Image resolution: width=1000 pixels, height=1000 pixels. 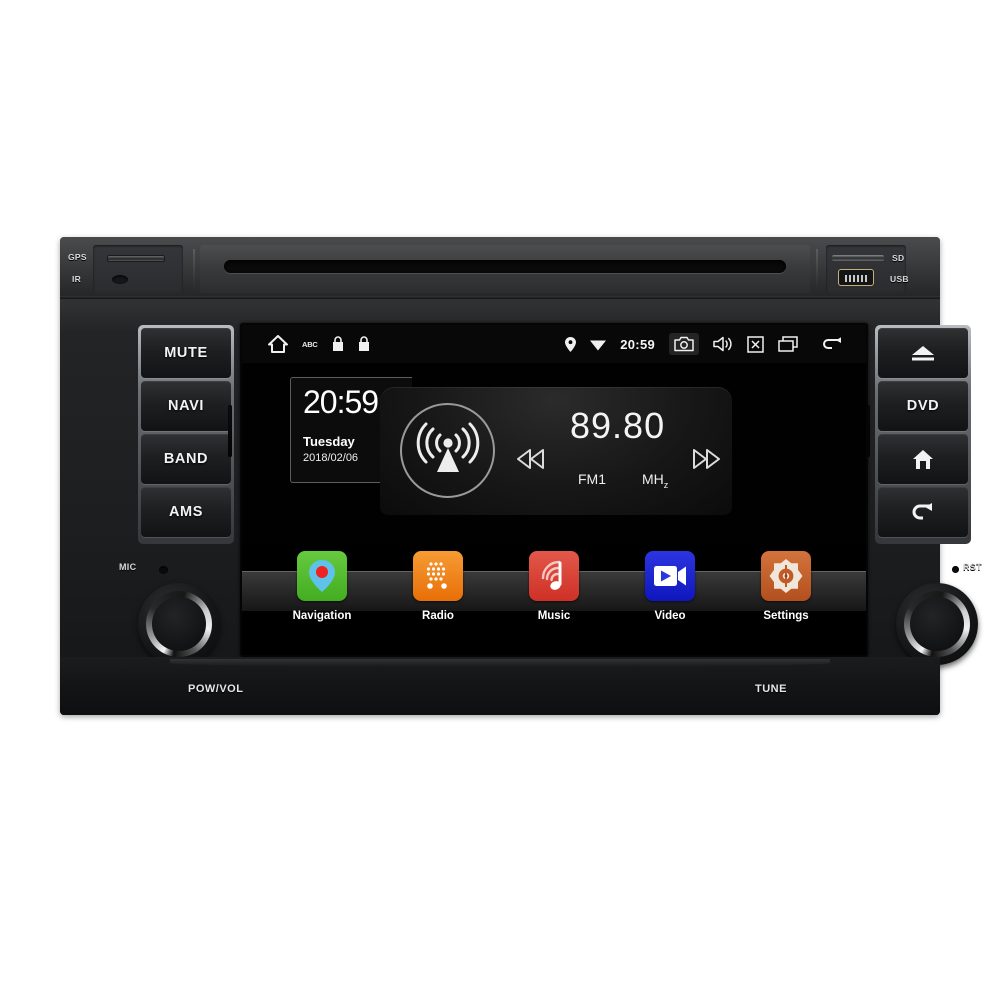 I want to click on bottom-bezel: POW/VOL TUNE, so click(x=500, y=686).